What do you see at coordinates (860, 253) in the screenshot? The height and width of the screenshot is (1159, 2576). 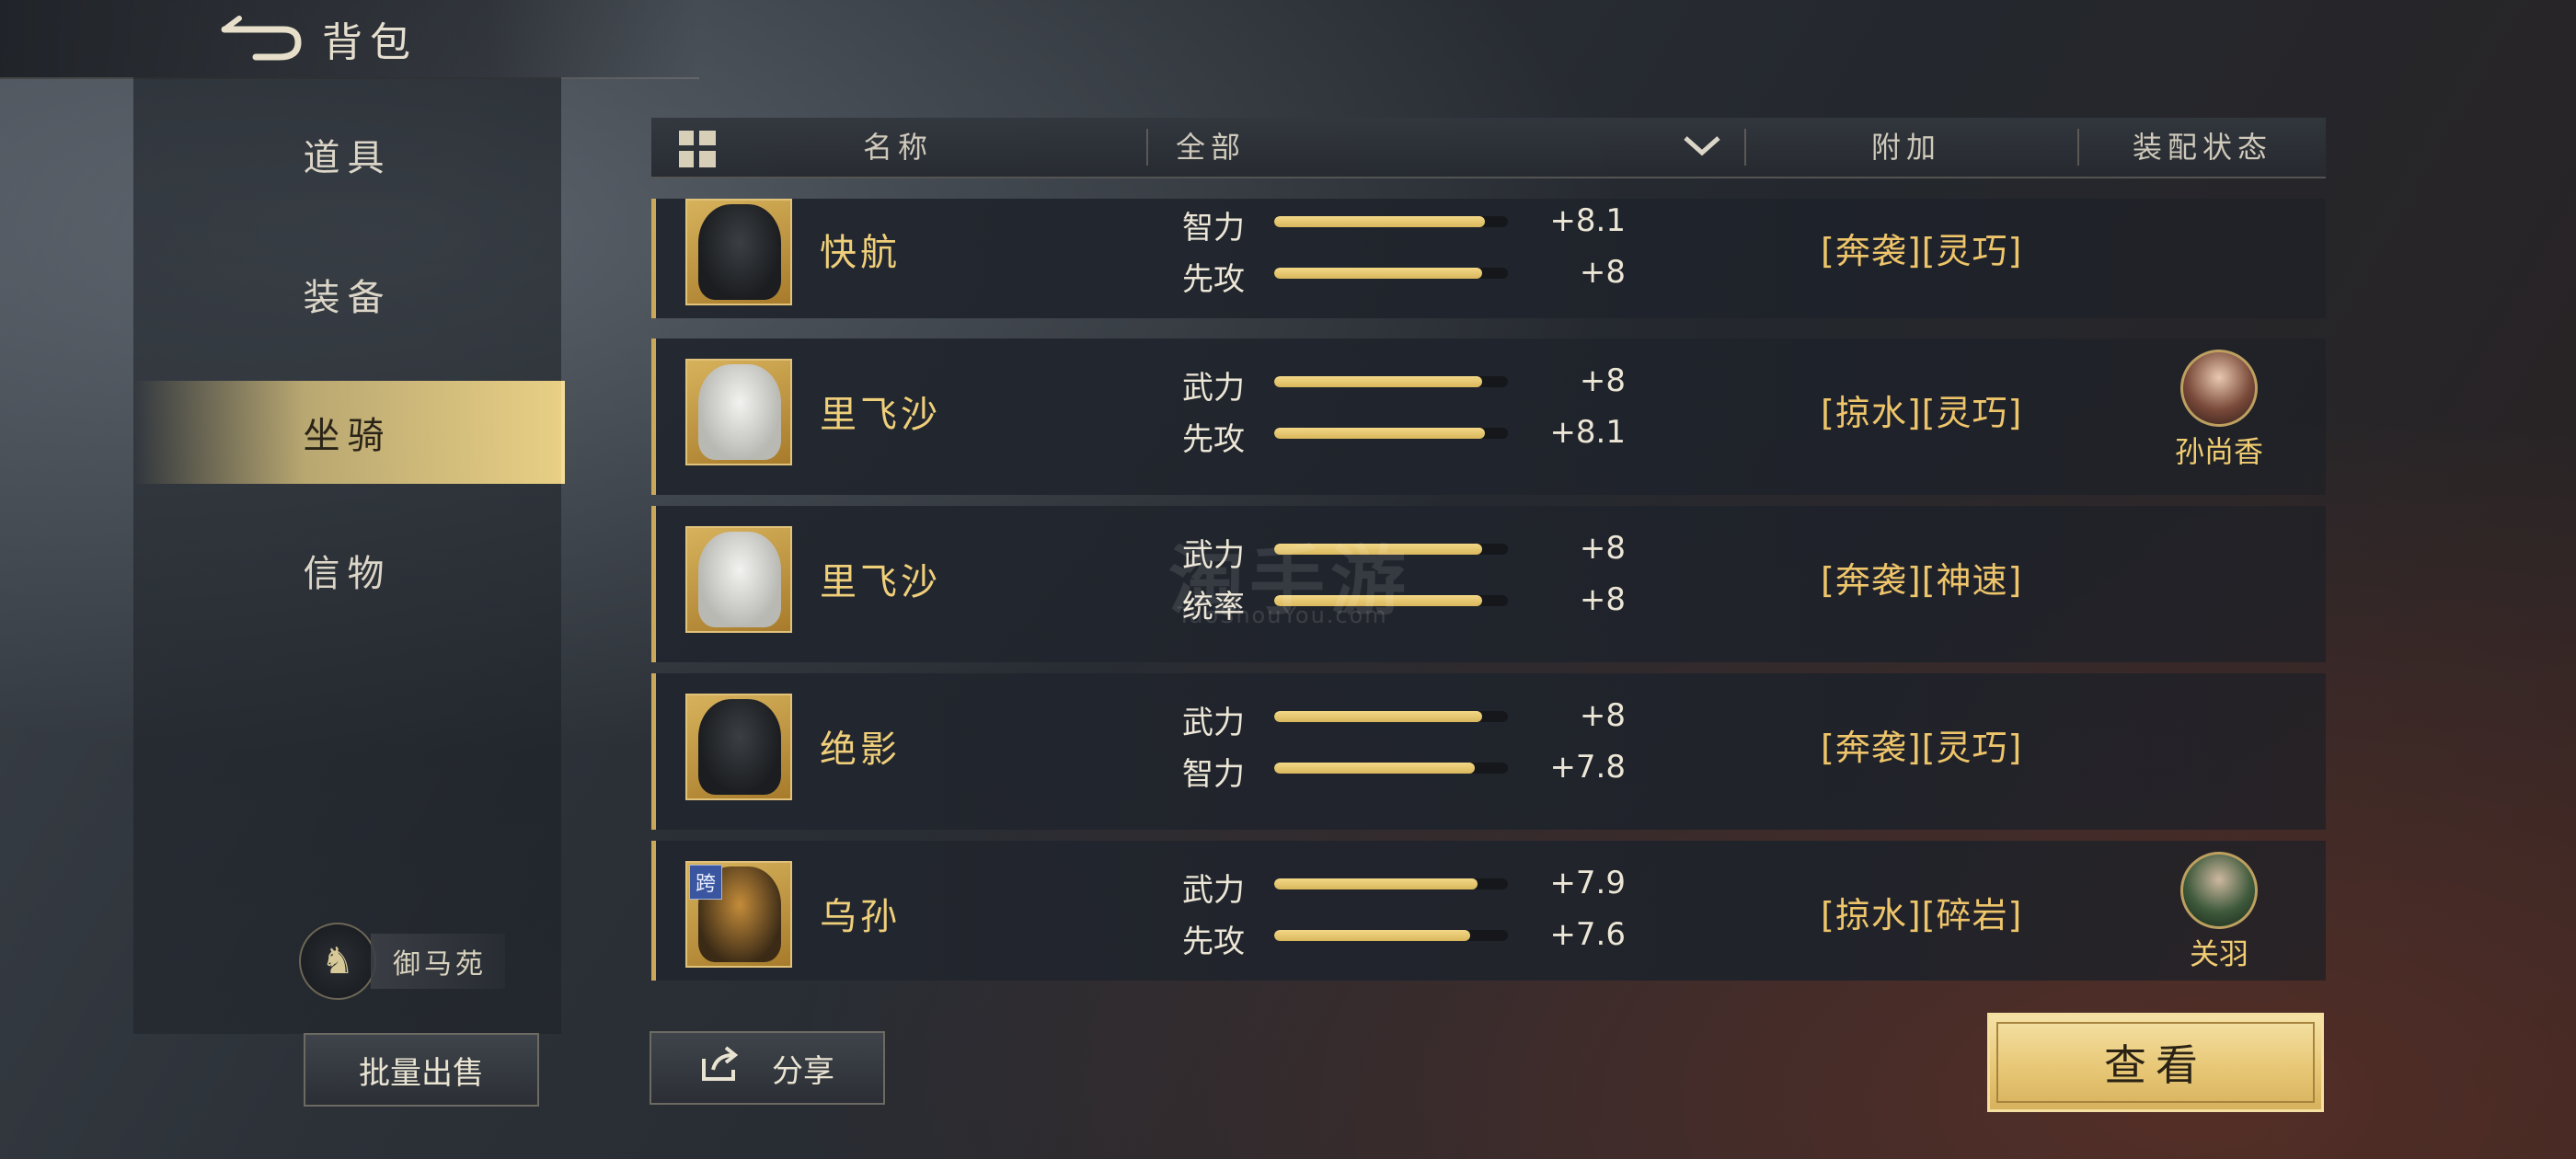 I see `mount-name: 快航` at bounding box center [860, 253].